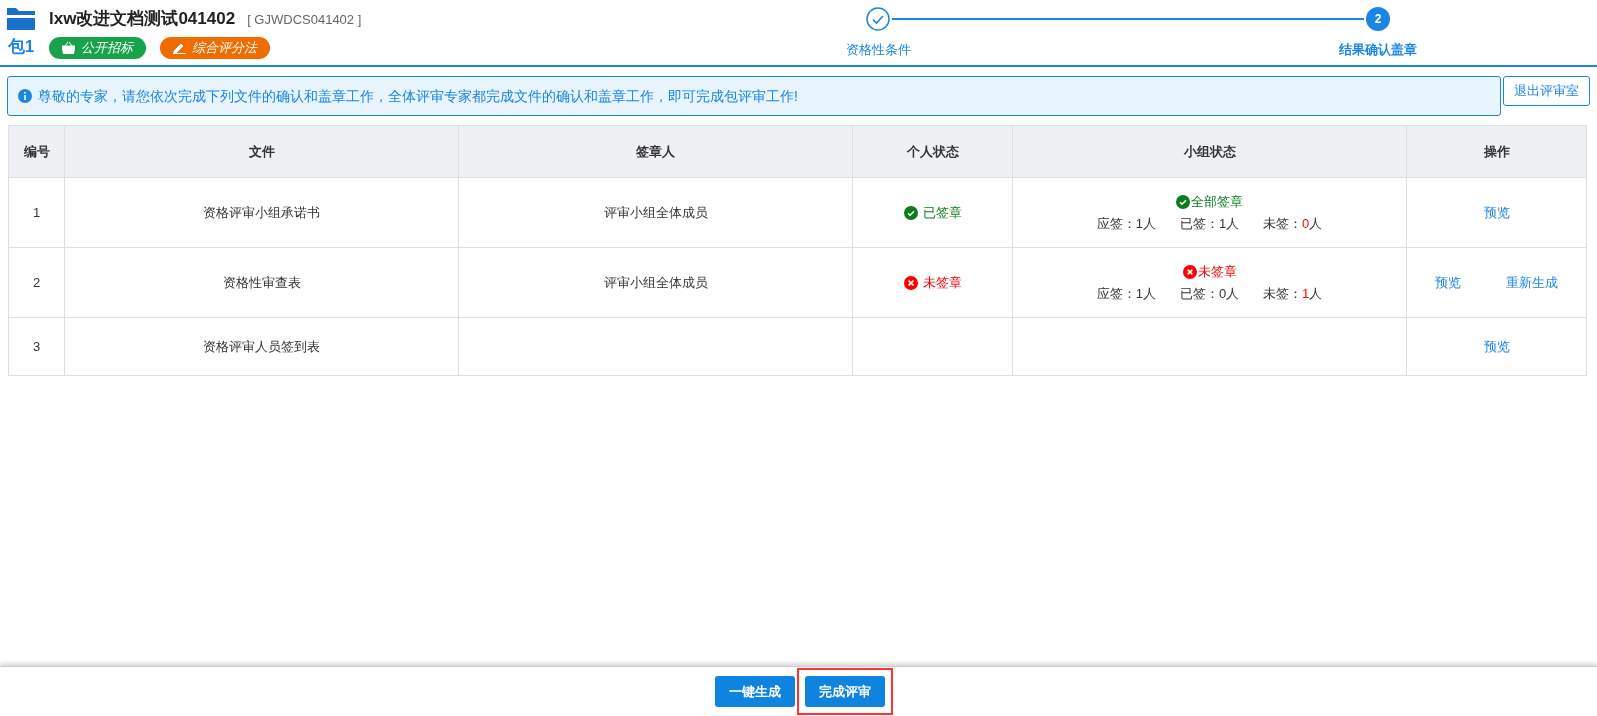  I want to click on personal-status: 未签章, so click(932, 282).